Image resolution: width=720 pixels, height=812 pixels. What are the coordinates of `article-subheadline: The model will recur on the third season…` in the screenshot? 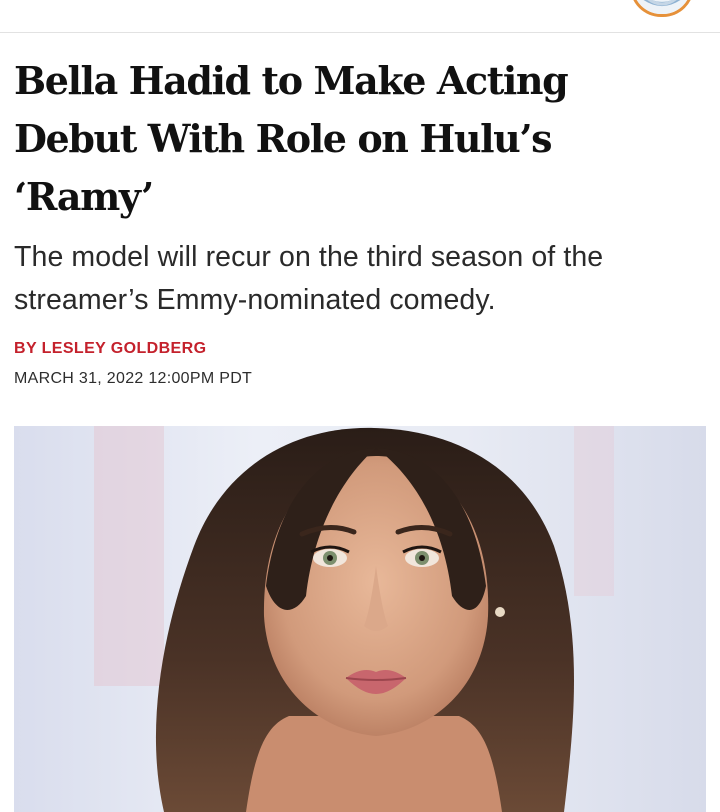 It's located at (309, 278).